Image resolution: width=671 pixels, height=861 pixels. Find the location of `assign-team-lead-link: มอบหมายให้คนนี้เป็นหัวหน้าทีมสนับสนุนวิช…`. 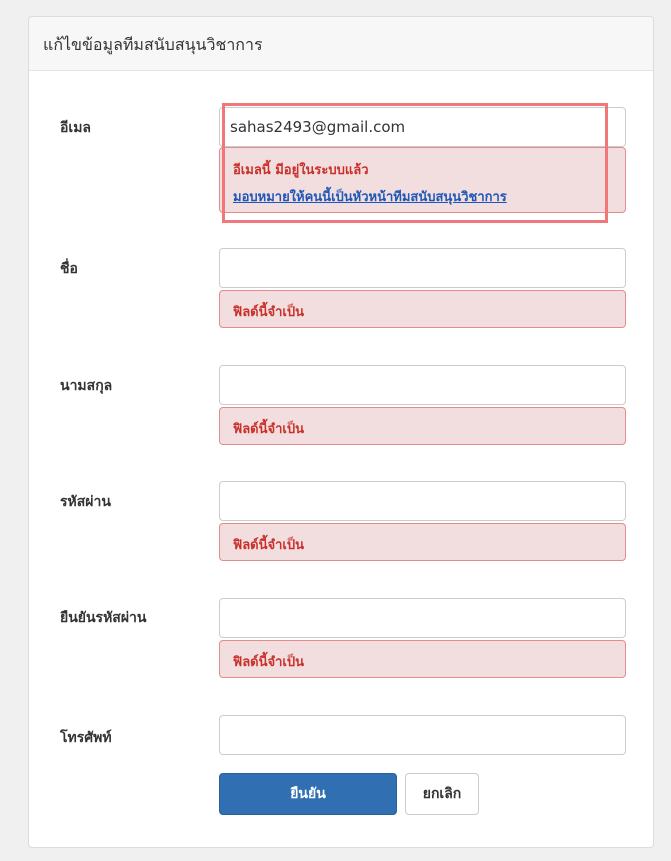

assign-team-lead-link: มอบหมายให้คนนี้เป็นหัวหน้าทีมสนับสนุนวิช… is located at coordinates (422, 196).